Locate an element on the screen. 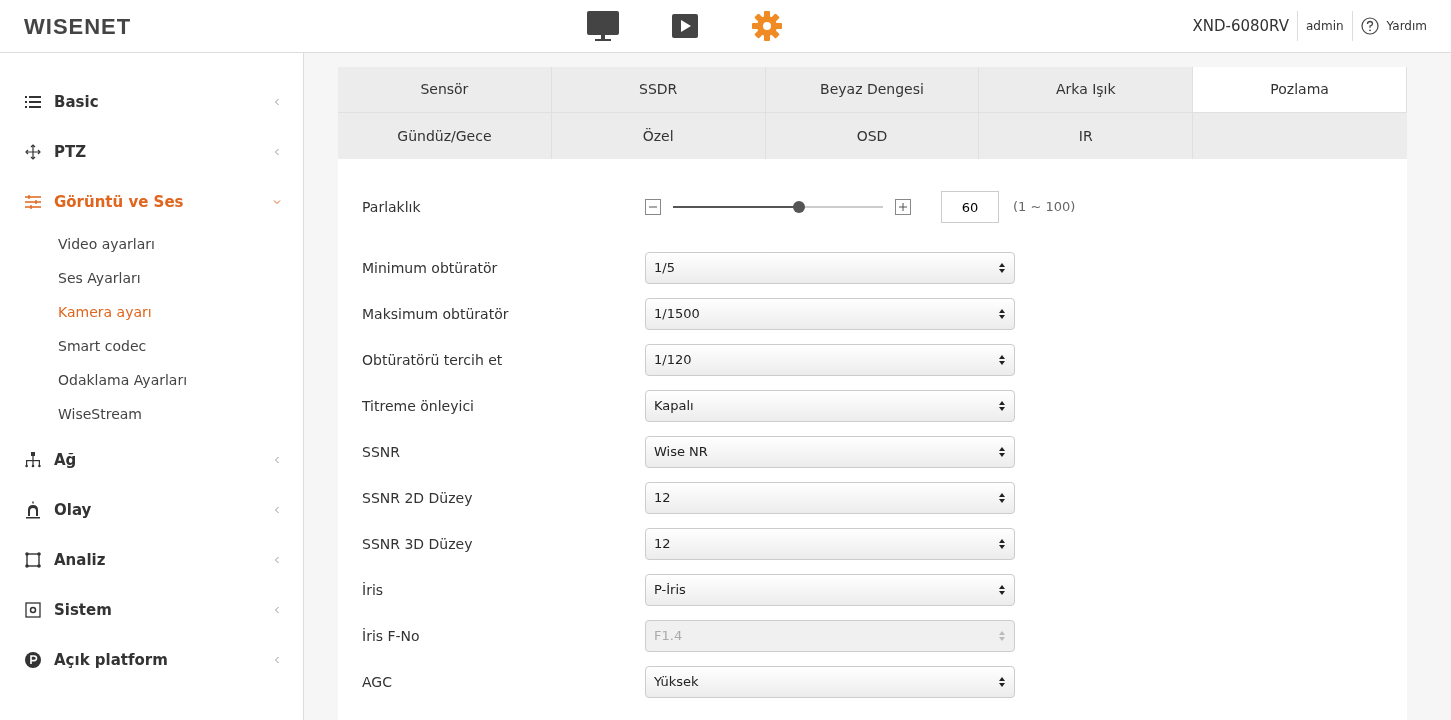  setting-label: İris is located at coordinates (373, 590).